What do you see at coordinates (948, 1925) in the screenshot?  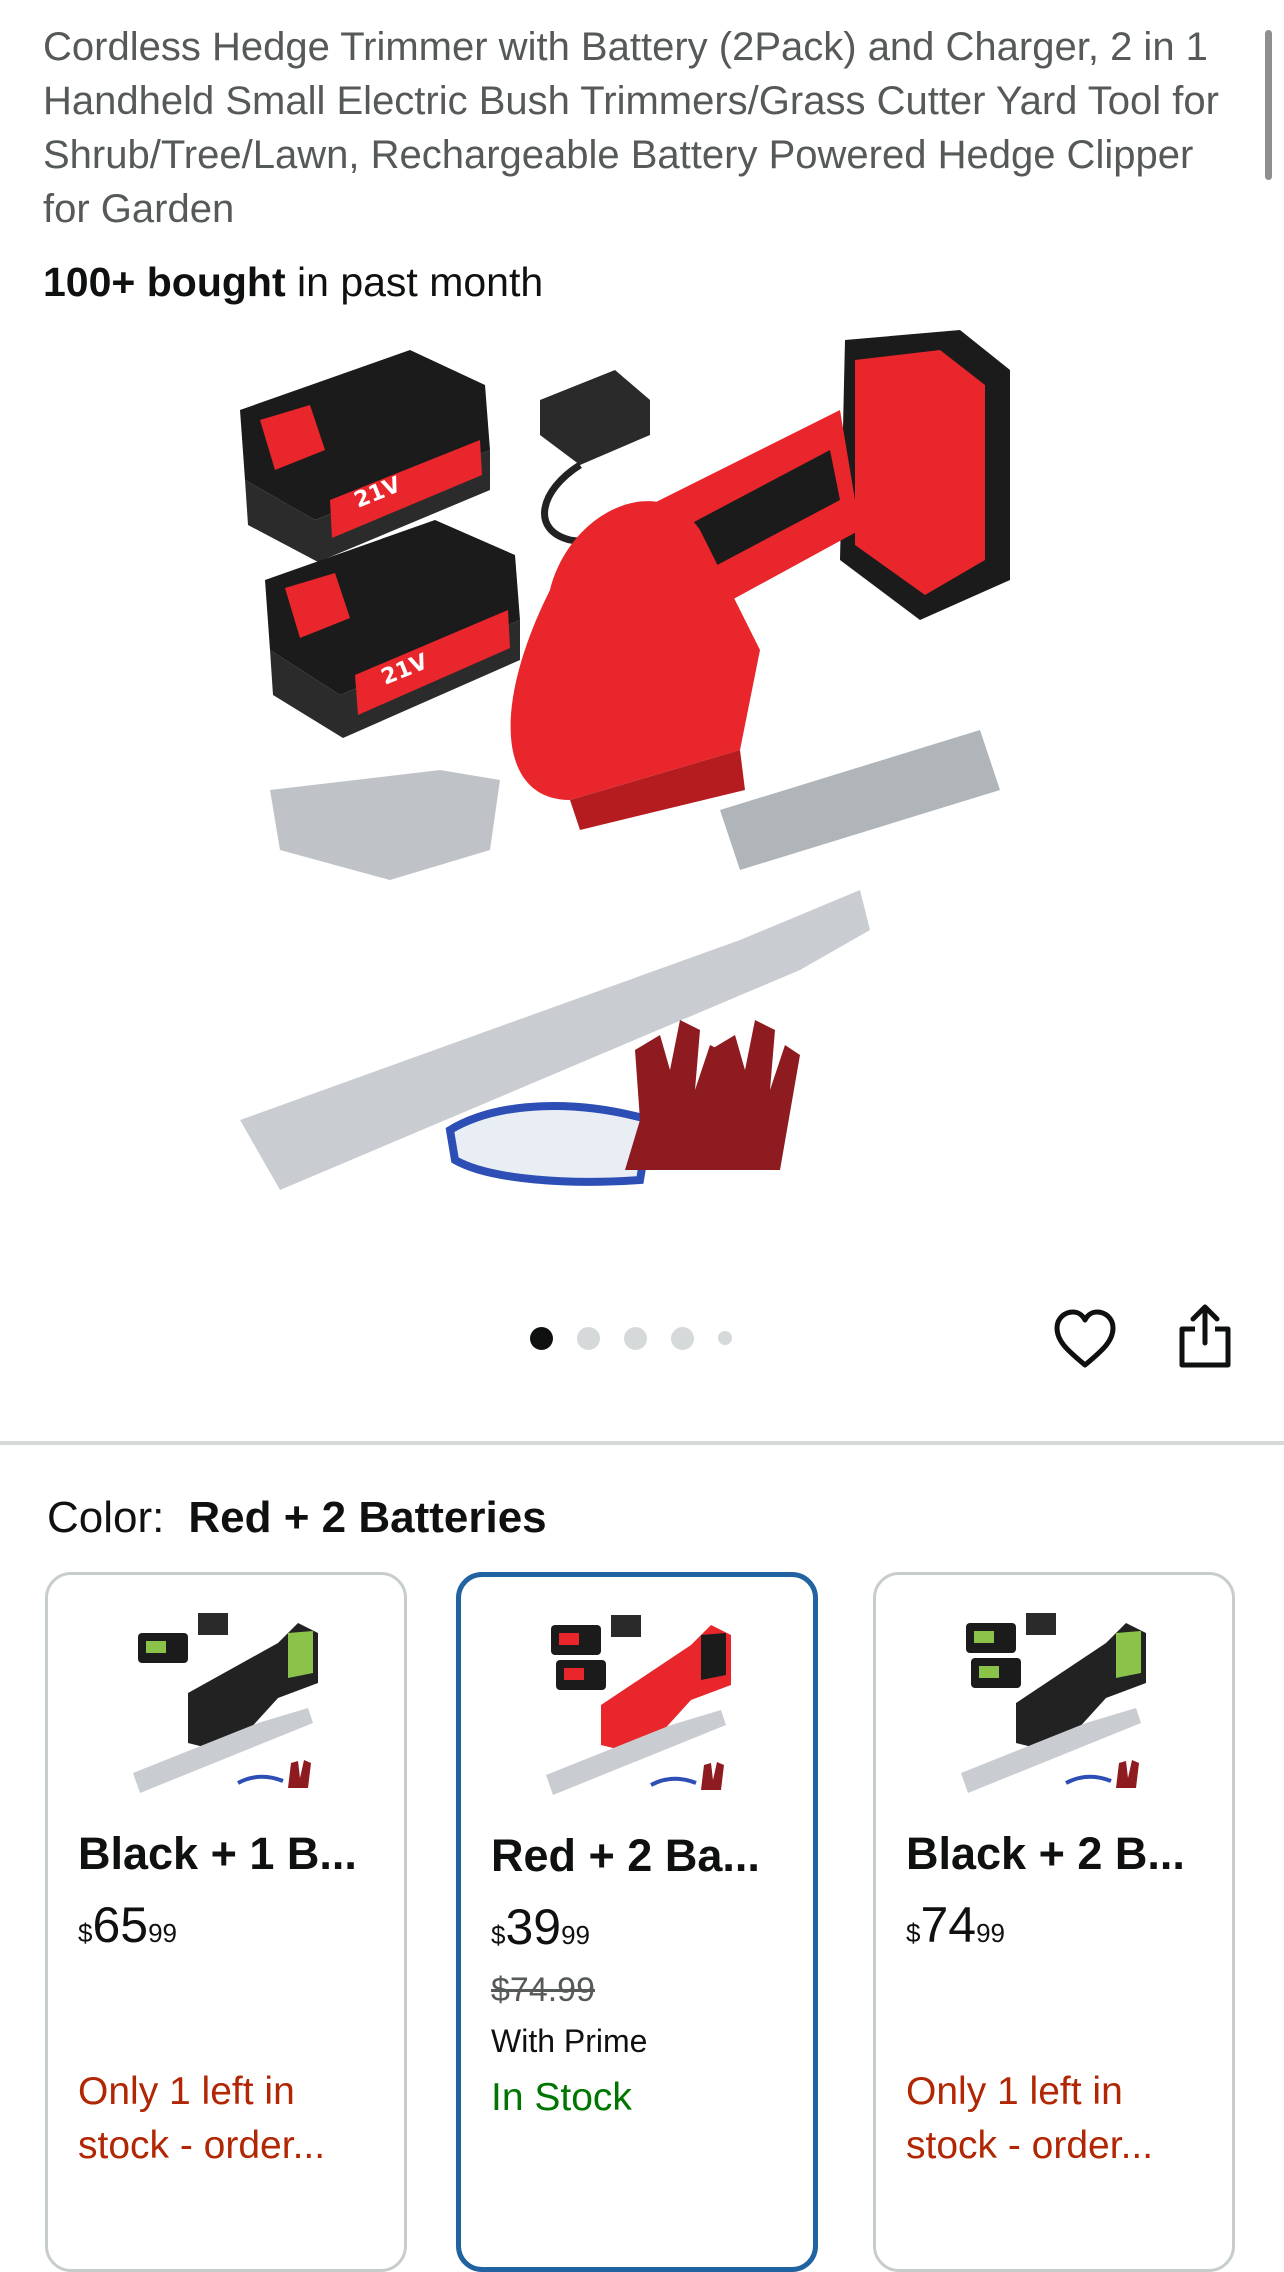 I see `price-whole: 74` at bounding box center [948, 1925].